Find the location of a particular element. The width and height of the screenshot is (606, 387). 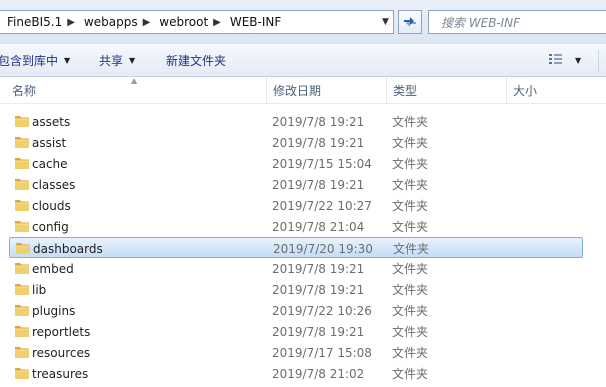

column-header-name: 名称 is located at coordinates (24, 90).